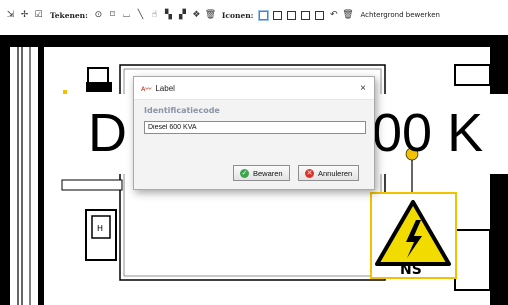 This screenshot has height=305, width=508. What do you see at coordinates (347, 15) in the screenshot?
I see `icon-trash-icon: 🗑` at bounding box center [347, 15].